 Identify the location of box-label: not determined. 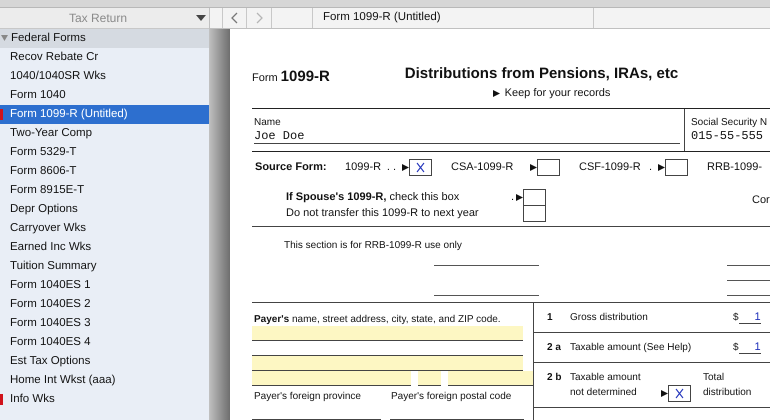
(604, 393).